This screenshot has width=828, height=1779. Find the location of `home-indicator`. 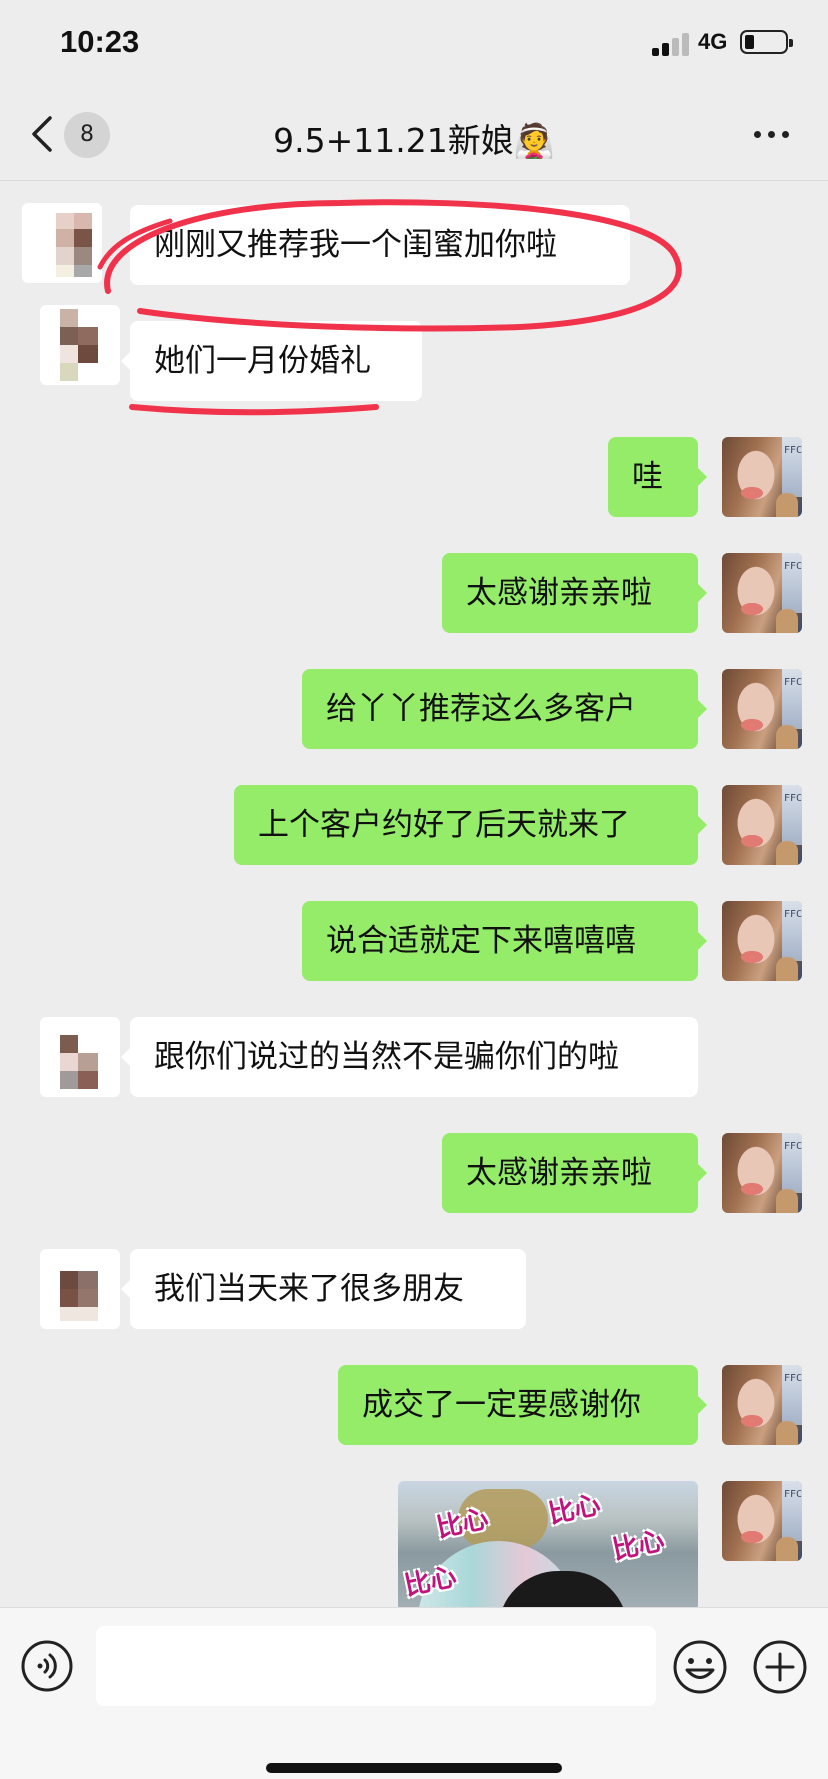

home-indicator is located at coordinates (414, 1768).